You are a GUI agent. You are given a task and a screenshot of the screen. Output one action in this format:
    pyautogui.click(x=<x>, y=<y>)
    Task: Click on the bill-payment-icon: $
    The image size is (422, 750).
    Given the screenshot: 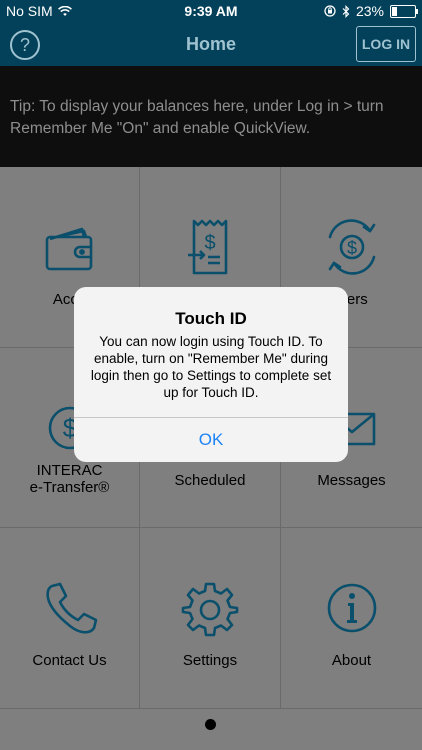 What is the action you would take?
    pyautogui.click(x=208, y=247)
    